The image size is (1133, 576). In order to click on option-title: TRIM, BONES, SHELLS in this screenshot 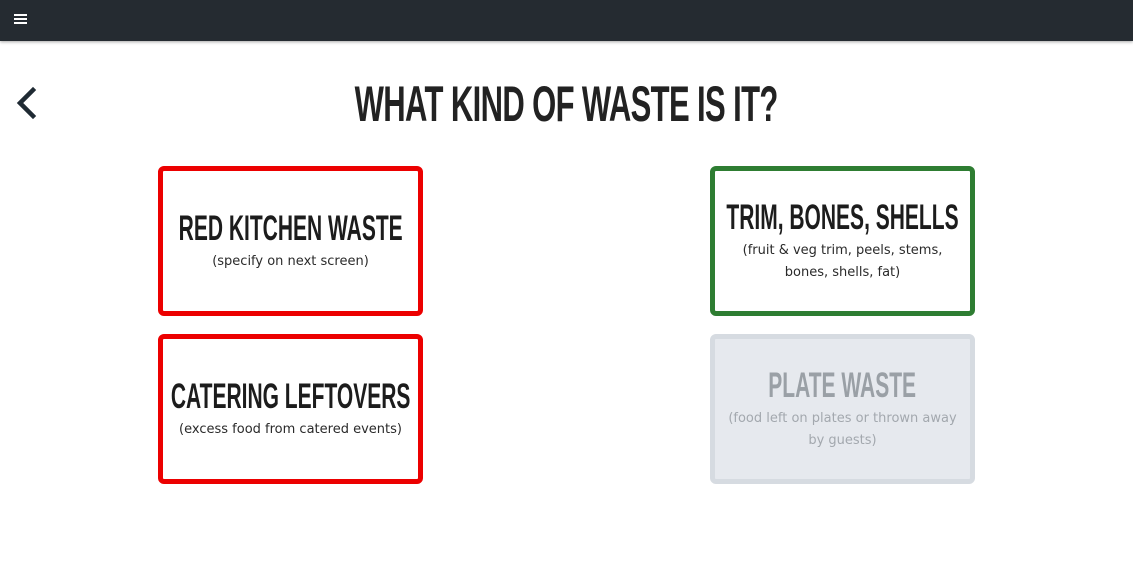, I will do `click(842, 217)`.